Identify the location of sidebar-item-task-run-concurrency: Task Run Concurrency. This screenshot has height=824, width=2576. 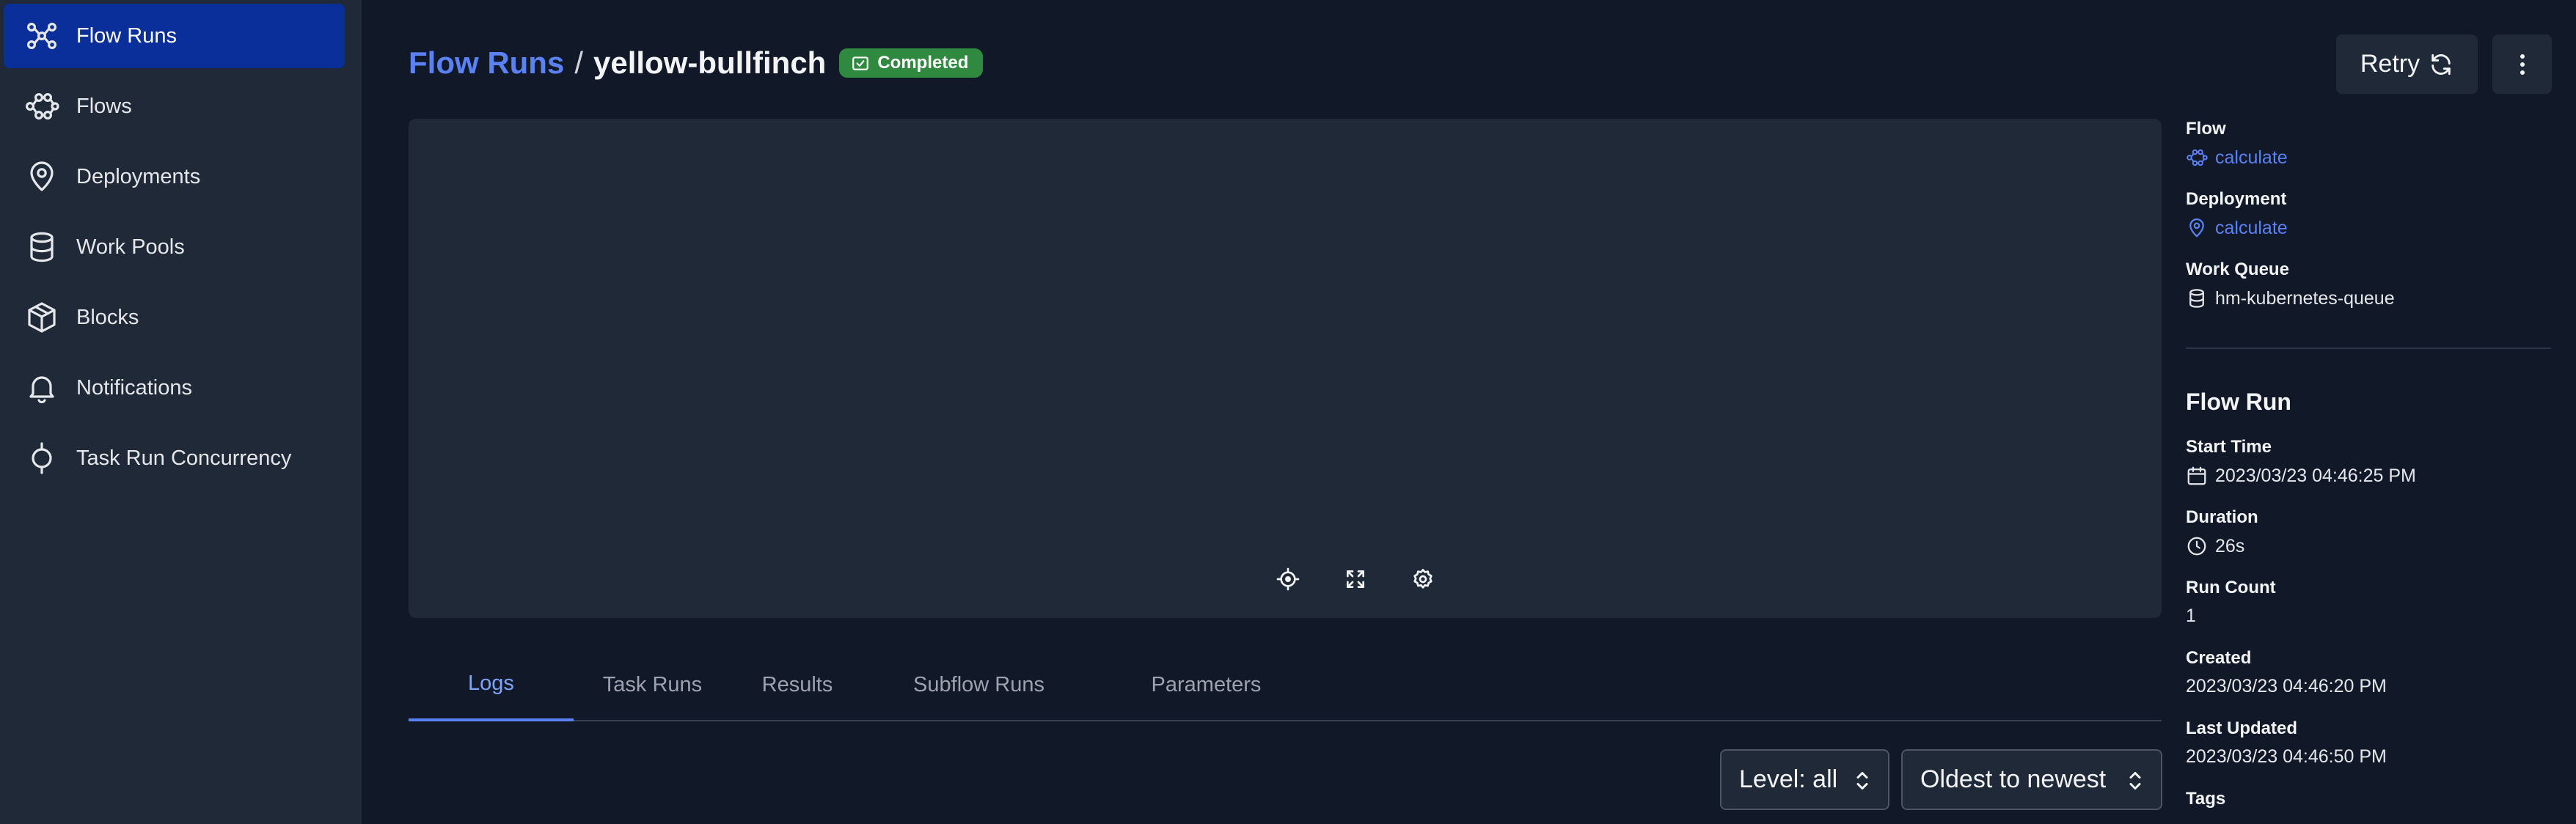
(174, 458).